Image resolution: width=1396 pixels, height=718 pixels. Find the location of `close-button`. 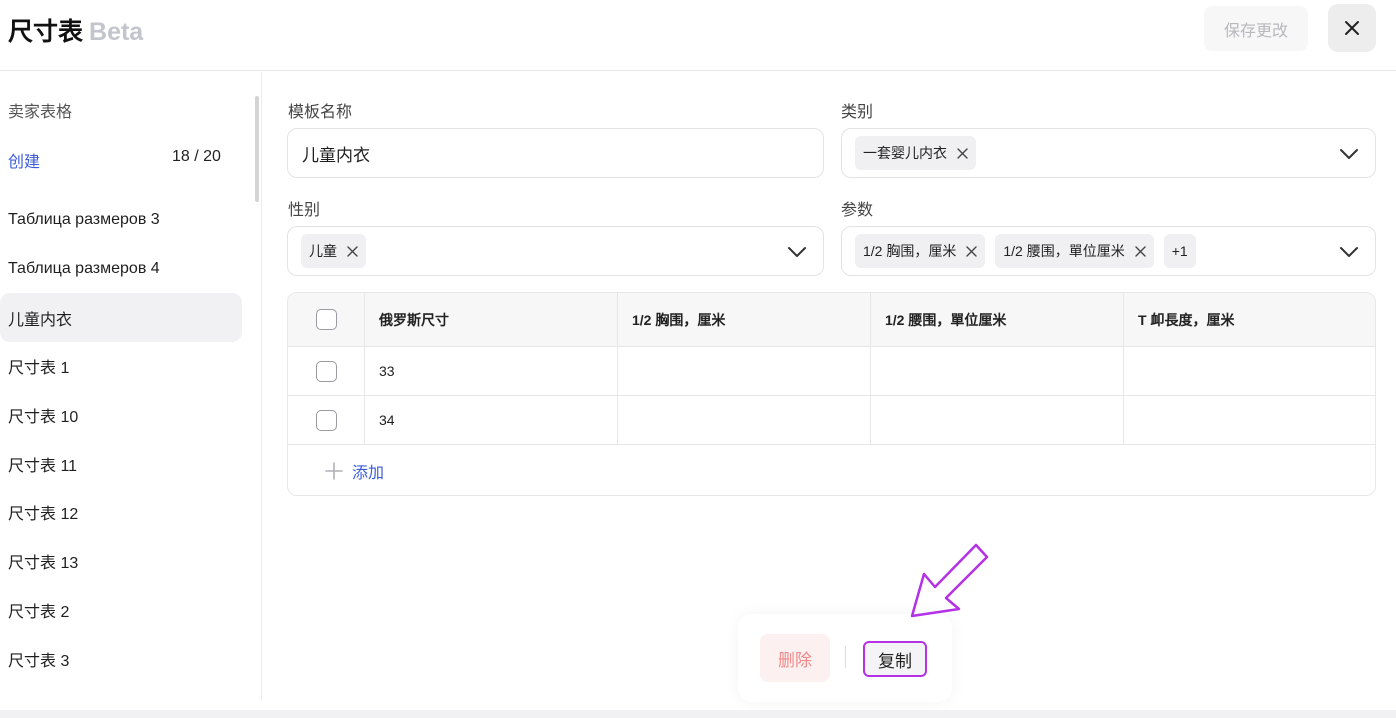

close-button is located at coordinates (1352, 28).